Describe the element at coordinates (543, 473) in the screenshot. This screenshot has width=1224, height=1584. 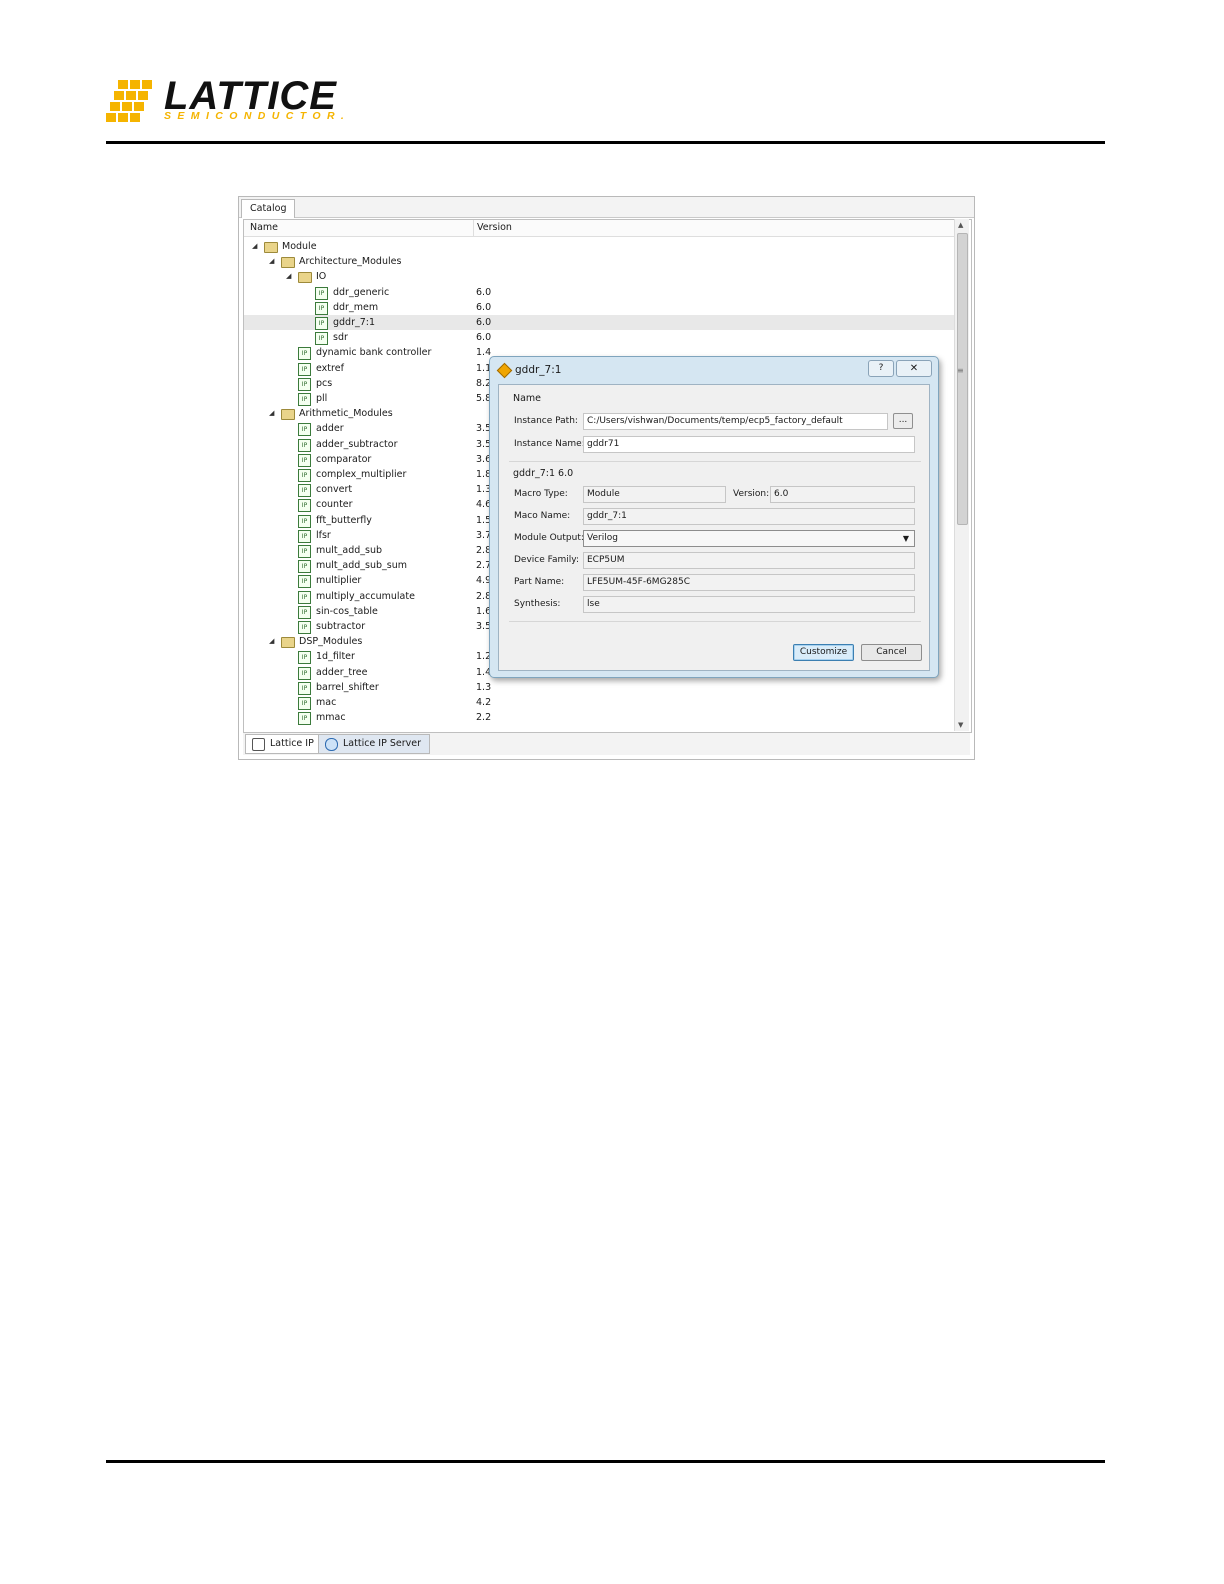
I see `module-group-title: gddr_7:1 6.0` at that location.